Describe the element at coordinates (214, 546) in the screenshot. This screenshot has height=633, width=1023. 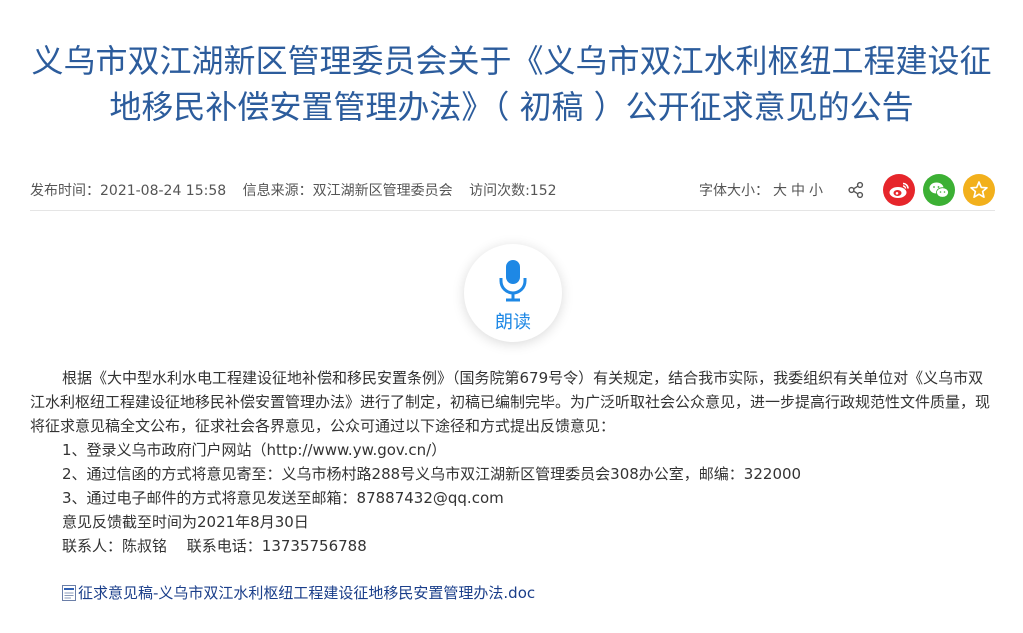
I see `contact-text: 联系人：陈叔铭 联系电话：13735756788` at that location.